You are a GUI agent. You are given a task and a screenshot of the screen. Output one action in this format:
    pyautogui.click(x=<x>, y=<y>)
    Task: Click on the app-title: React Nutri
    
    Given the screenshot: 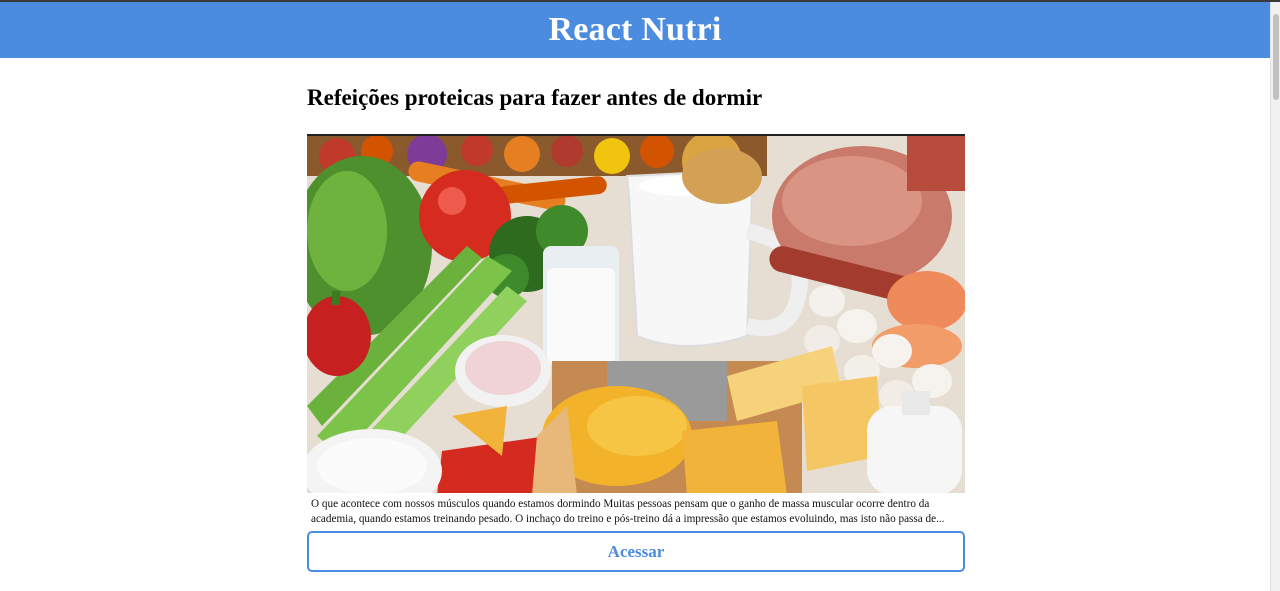 What is the action you would take?
    pyautogui.click(x=635, y=29)
    